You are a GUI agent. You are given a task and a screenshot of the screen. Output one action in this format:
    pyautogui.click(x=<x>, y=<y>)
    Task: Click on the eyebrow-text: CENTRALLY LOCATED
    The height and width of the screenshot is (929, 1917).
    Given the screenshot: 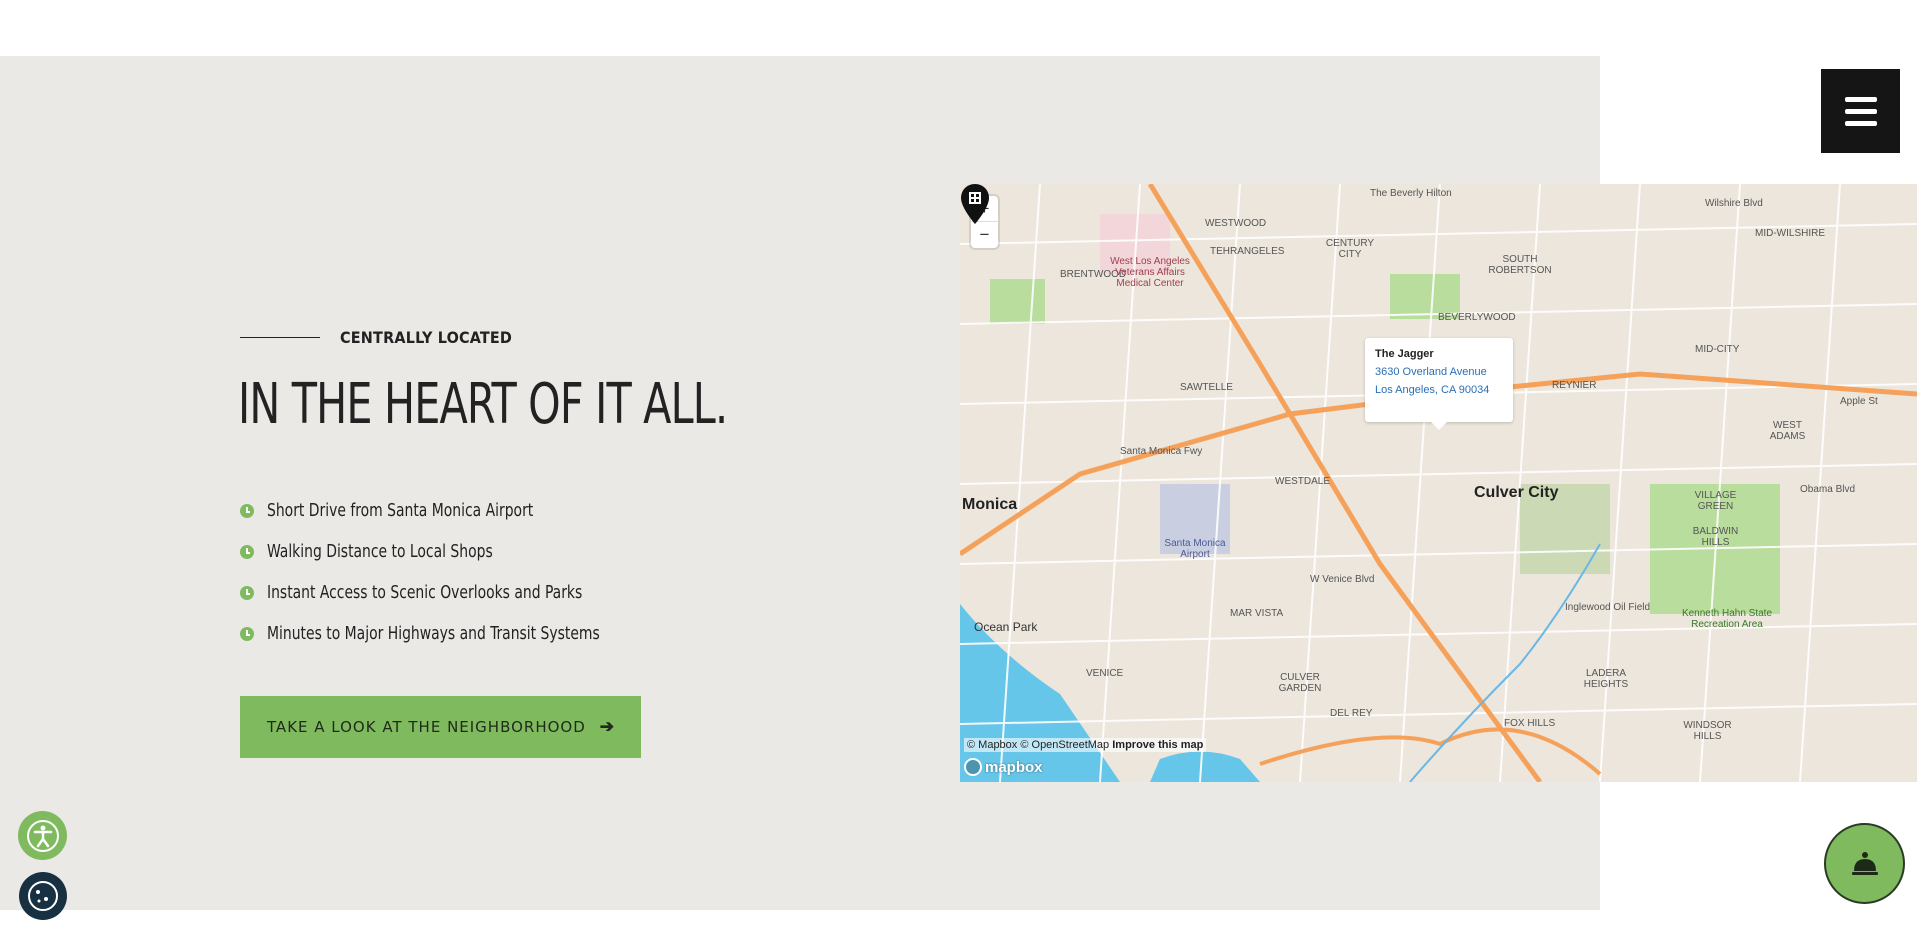 What is the action you would take?
    pyautogui.click(x=426, y=337)
    